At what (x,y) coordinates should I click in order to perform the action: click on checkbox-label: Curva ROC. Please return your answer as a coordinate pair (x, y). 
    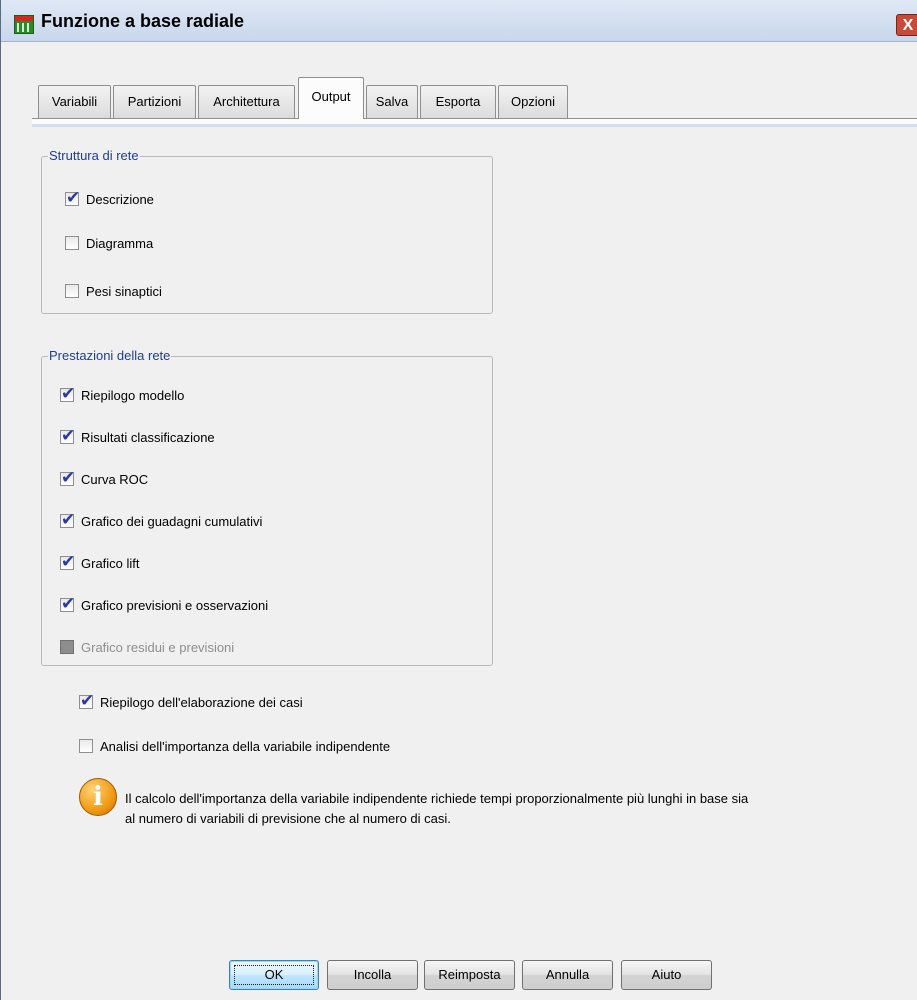
    Looking at the image, I should click on (115, 479).